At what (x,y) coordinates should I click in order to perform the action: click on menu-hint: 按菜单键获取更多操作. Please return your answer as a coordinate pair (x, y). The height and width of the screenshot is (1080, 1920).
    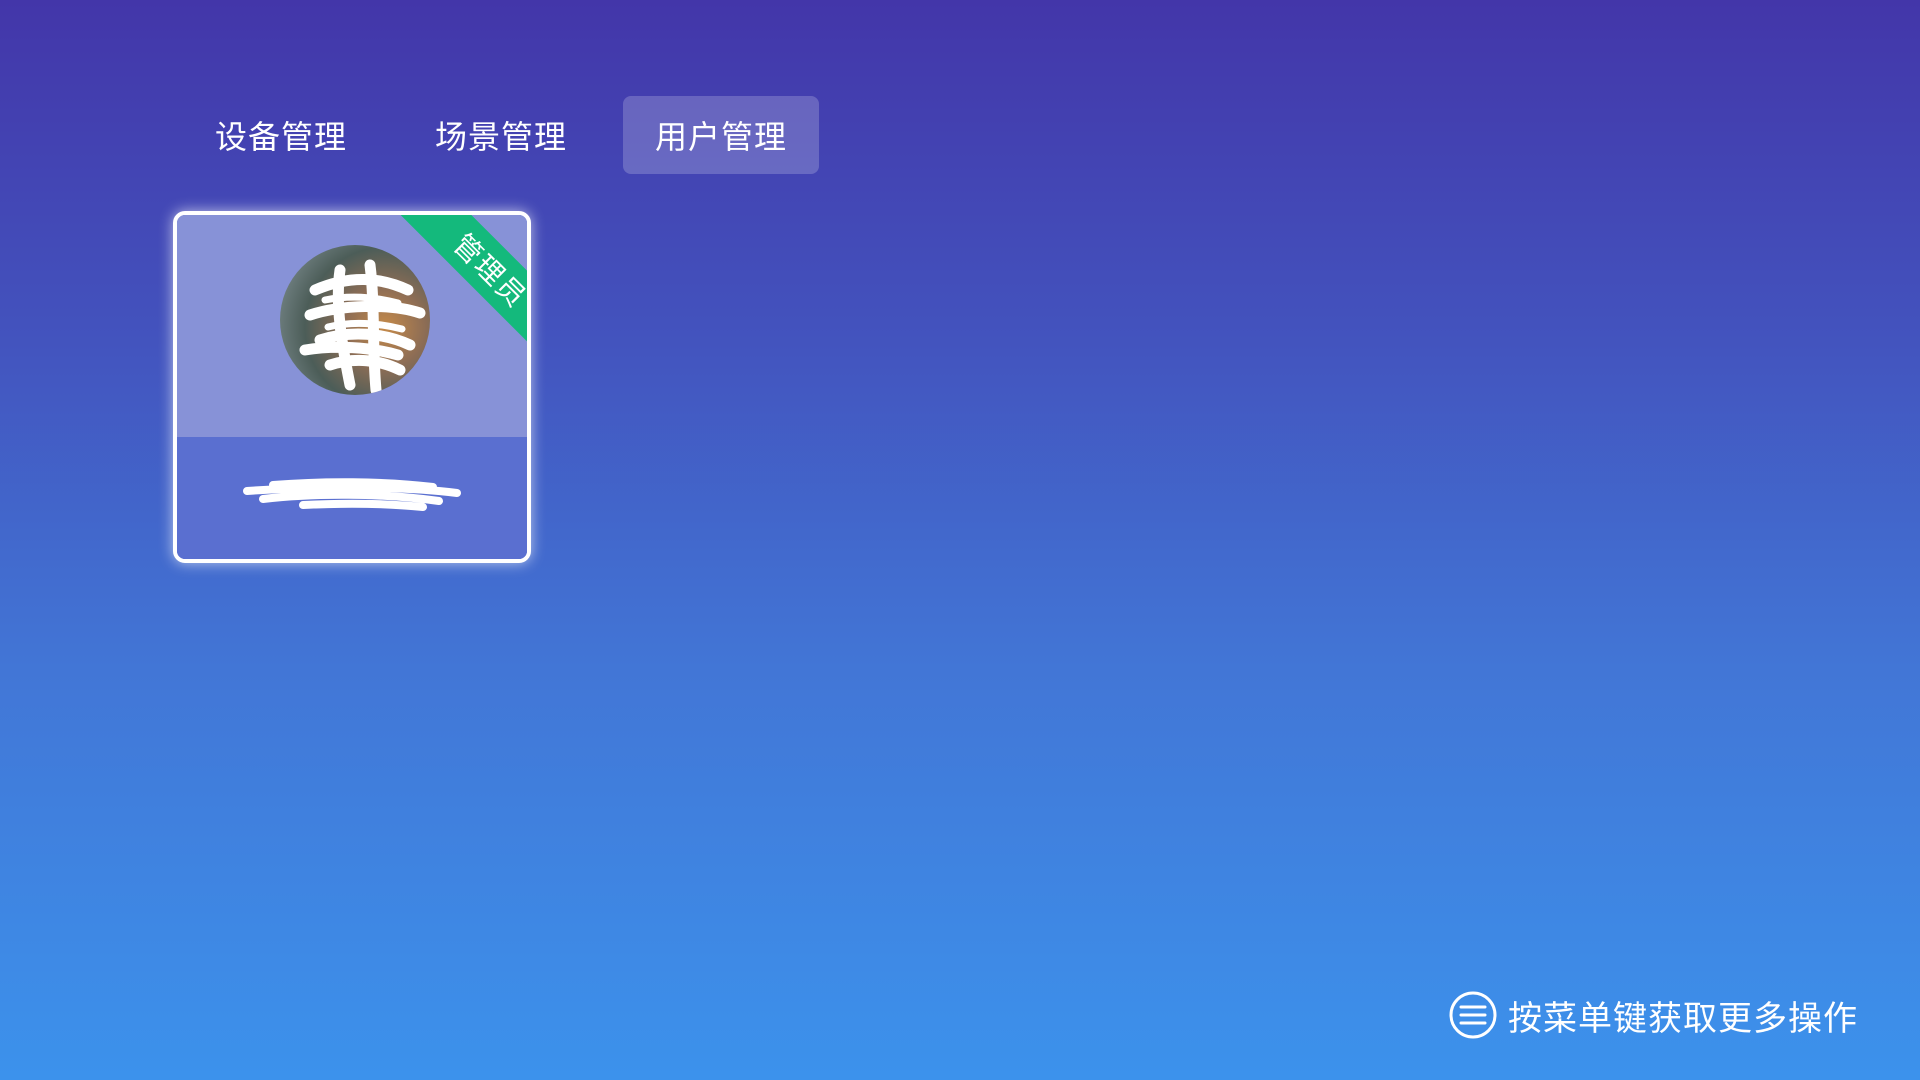
    Looking at the image, I should click on (1653, 1015).